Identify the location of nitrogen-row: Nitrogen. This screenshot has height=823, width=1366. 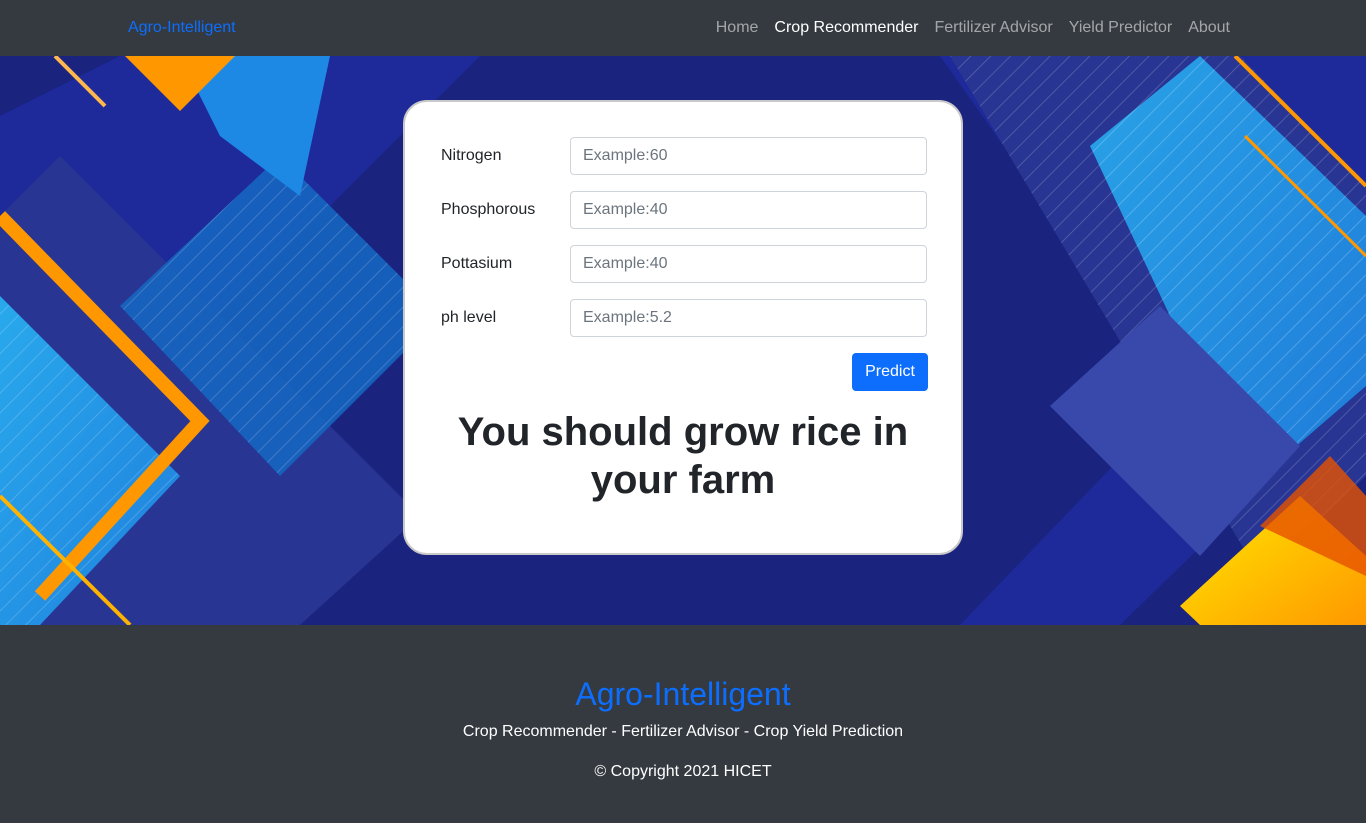
(684, 156).